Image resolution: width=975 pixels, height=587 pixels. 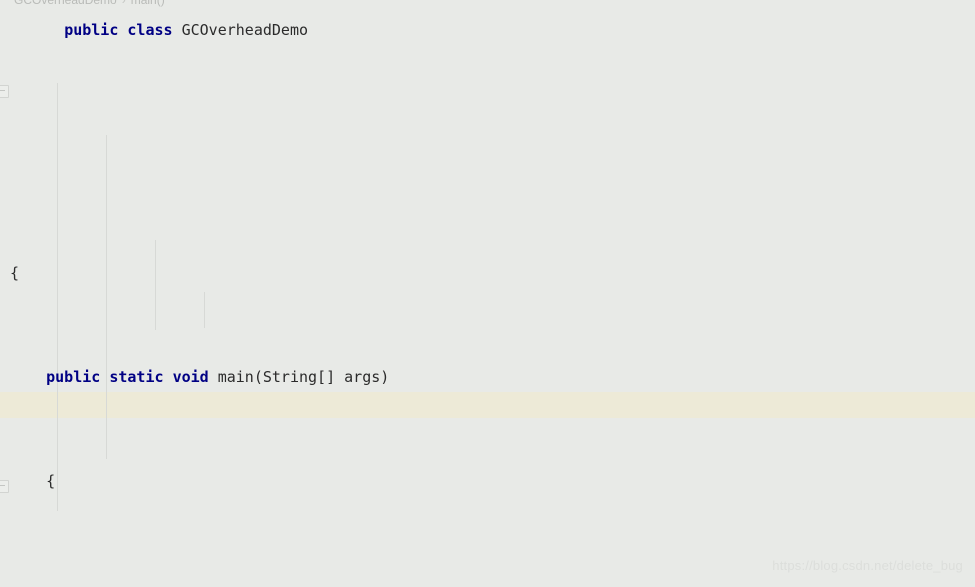 I want to click on class-name: GCOverheadDemo, so click(x=245, y=30).